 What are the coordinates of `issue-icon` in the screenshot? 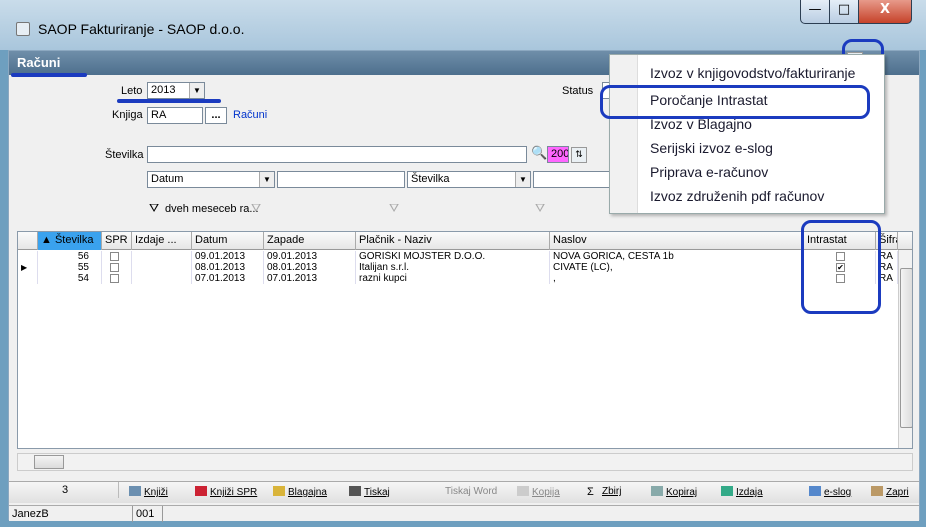 It's located at (727, 491).